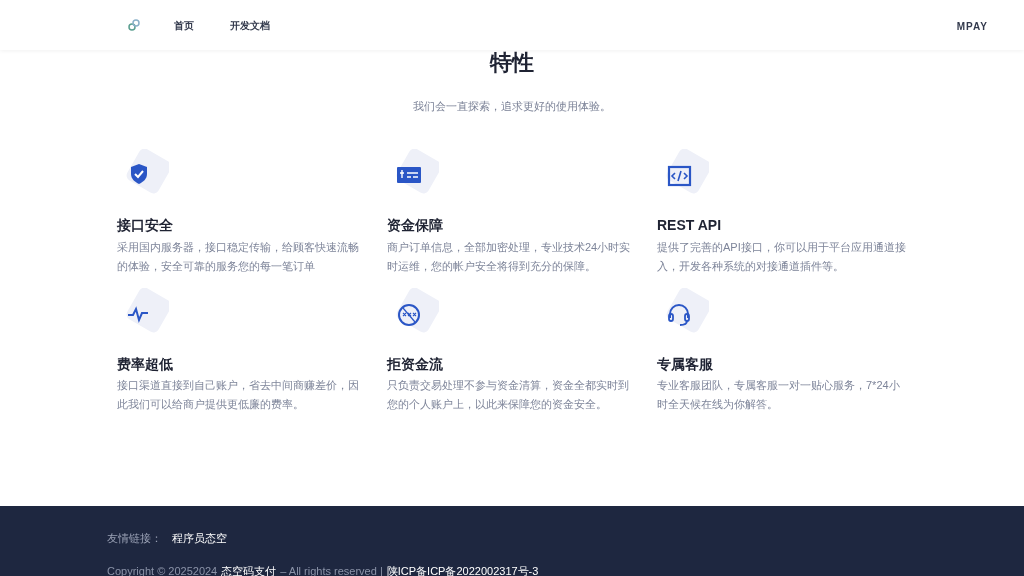  I want to click on feature-description: 只负责交易处理不参与资金清算，资金全都实时到您的个人账户上，以此来保障您的资金安全。, so click(508, 395).